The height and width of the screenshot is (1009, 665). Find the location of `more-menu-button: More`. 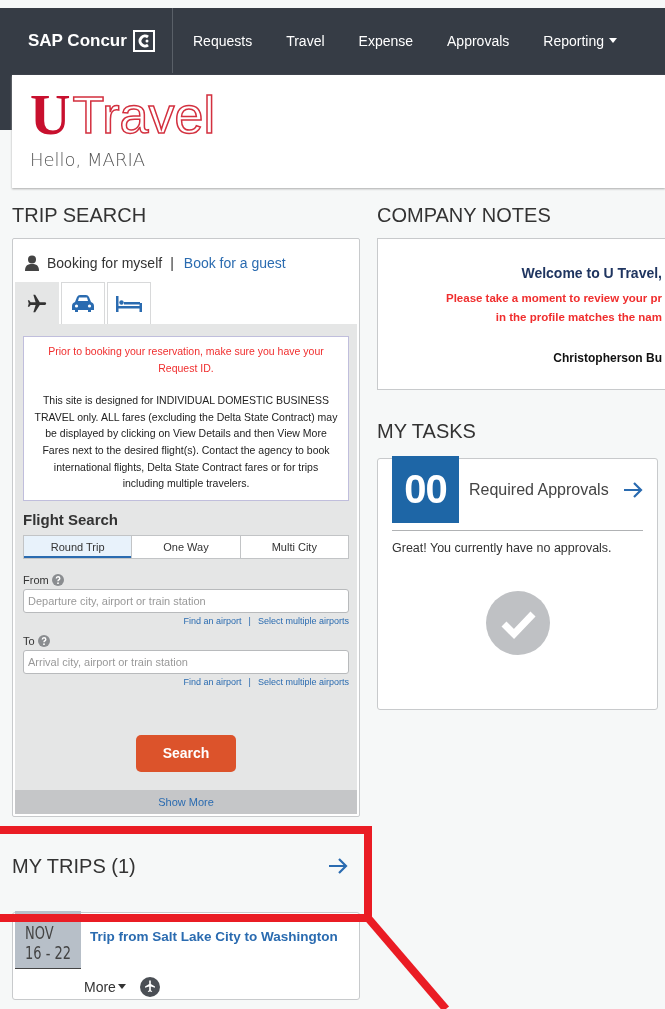

more-menu-button: More is located at coordinates (105, 986).